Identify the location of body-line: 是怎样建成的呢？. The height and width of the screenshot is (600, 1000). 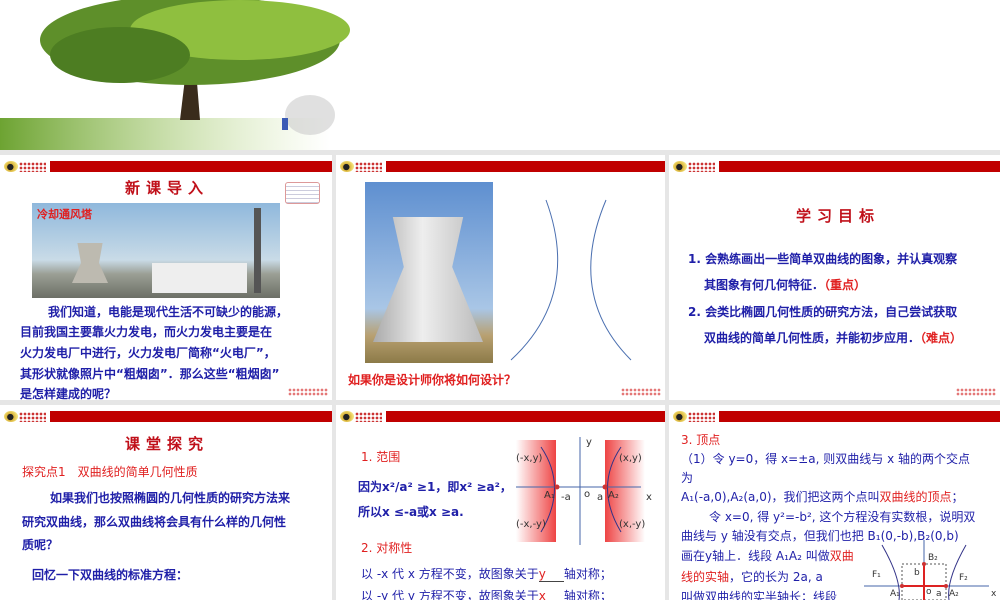
(68, 393).